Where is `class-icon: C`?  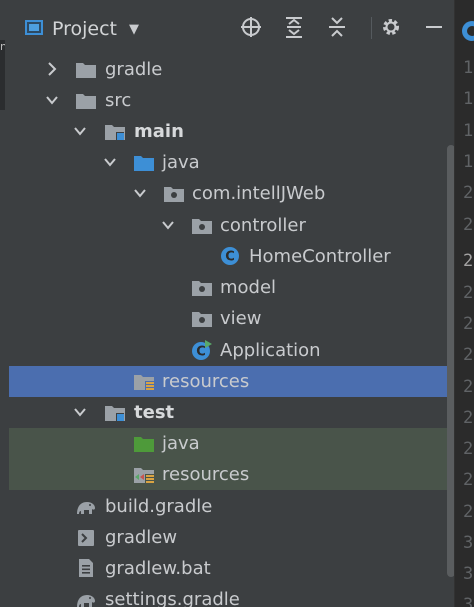
class-icon: C is located at coordinates (230, 256).